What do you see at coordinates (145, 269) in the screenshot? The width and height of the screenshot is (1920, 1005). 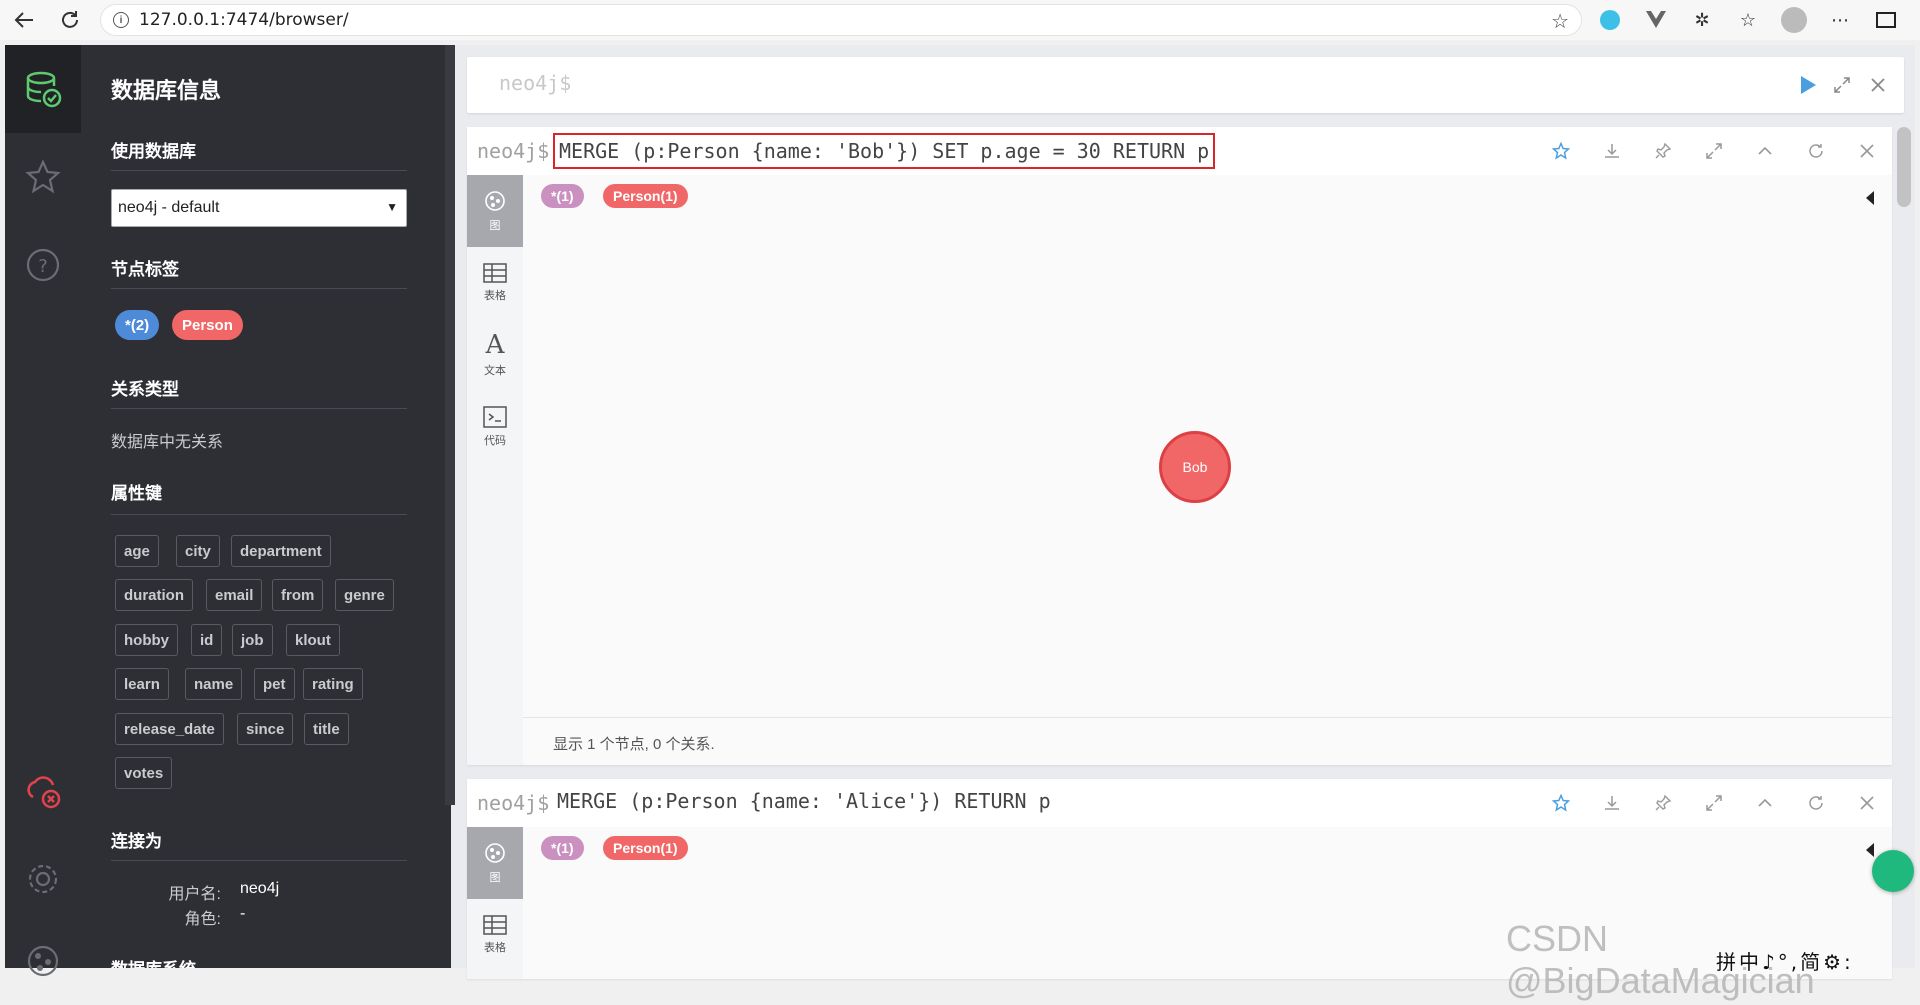 I see `node-labels-title: 节点标签` at bounding box center [145, 269].